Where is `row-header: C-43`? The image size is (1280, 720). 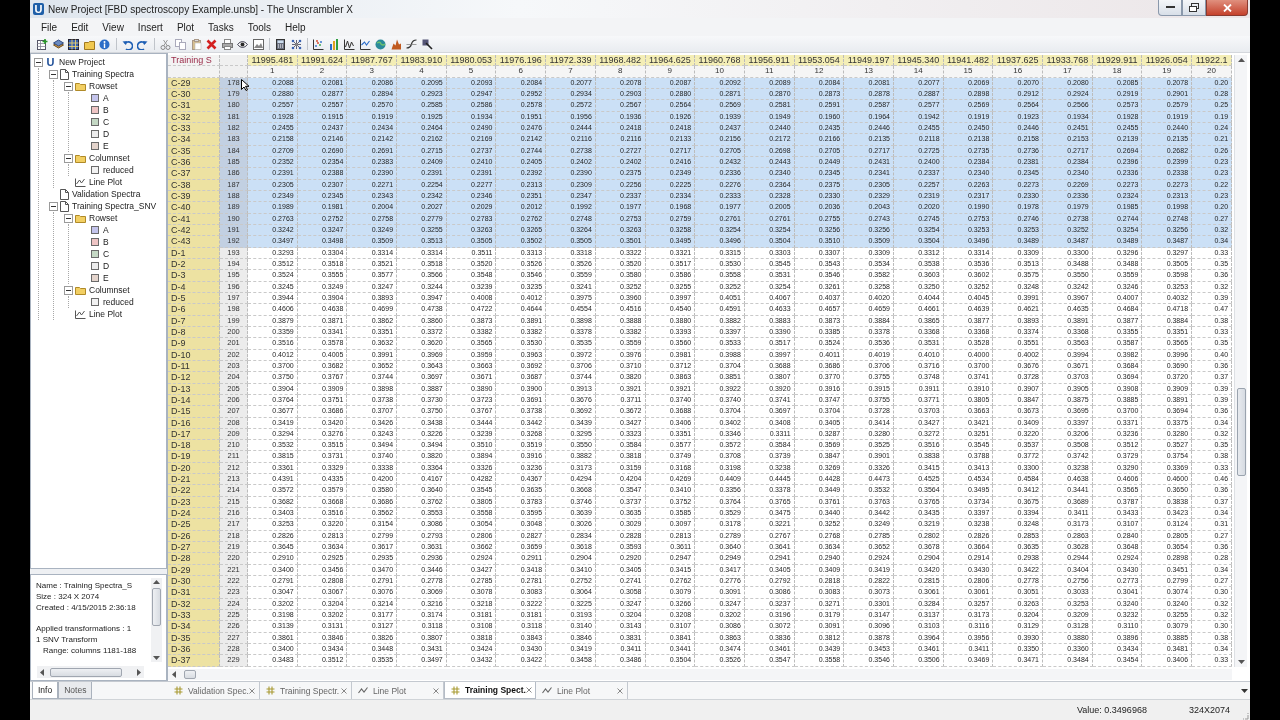 row-header: C-43 is located at coordinates (194, 242).